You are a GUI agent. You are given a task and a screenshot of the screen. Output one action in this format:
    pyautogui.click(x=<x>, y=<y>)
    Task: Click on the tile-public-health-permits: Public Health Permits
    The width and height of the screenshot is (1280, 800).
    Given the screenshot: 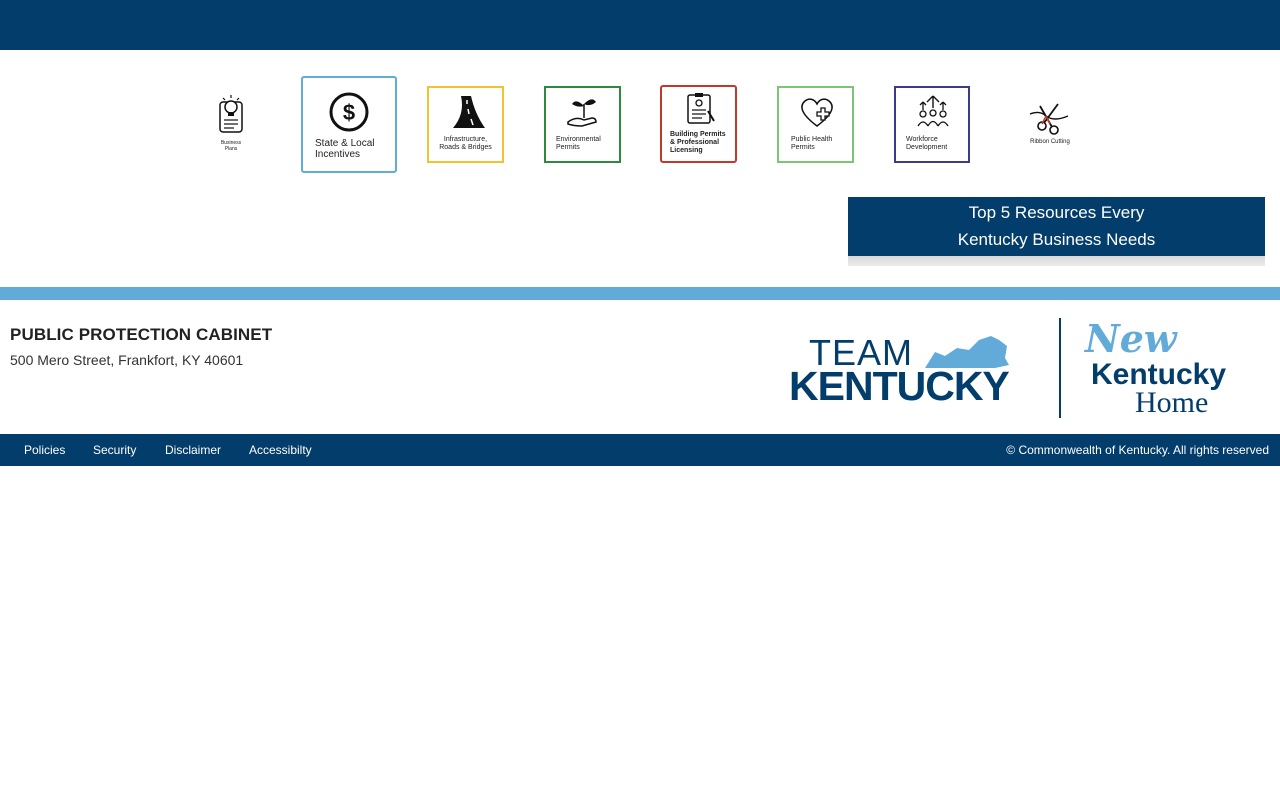 What is the action you would take?
    pyautogui.click(x=815, y=124)
    